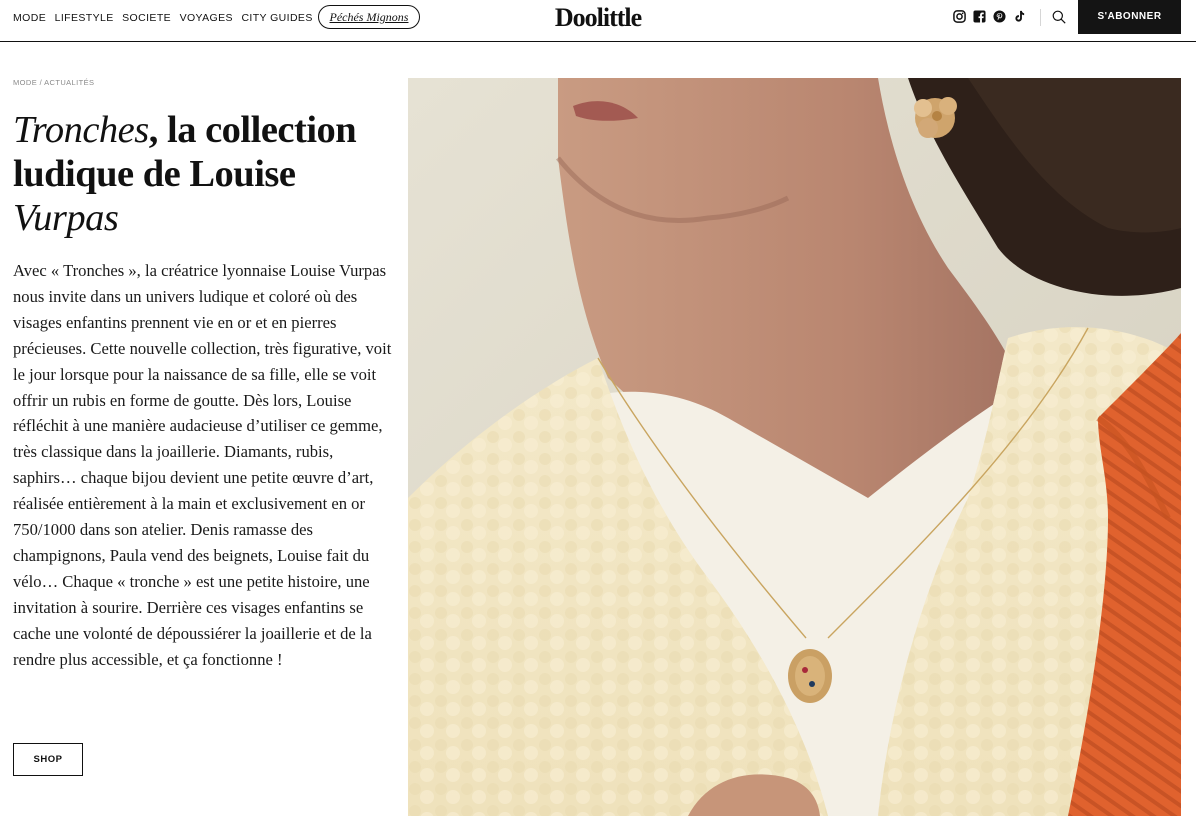 This screenshot has height=816, width=1196. What do you see at coordinates (979, 16) in the screenshot?
I see `facebook-icon` at bounding box center [979, 16].